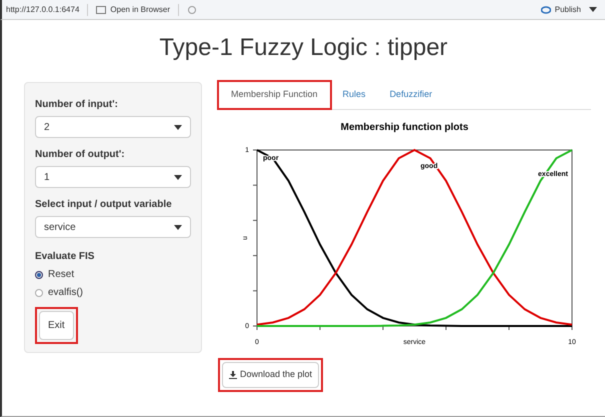  Describe the element at coordinates (133, 10) in the screenshot. I see `open-in-browser-button: Open in Browser` at that location.